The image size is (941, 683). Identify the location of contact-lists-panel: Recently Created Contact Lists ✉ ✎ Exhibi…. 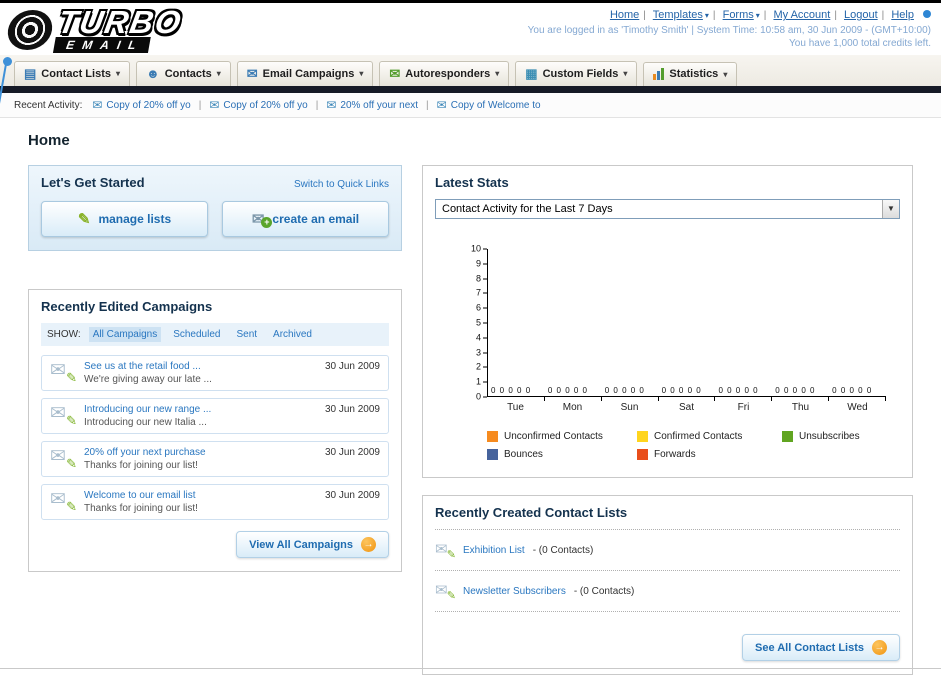
(667, 585).